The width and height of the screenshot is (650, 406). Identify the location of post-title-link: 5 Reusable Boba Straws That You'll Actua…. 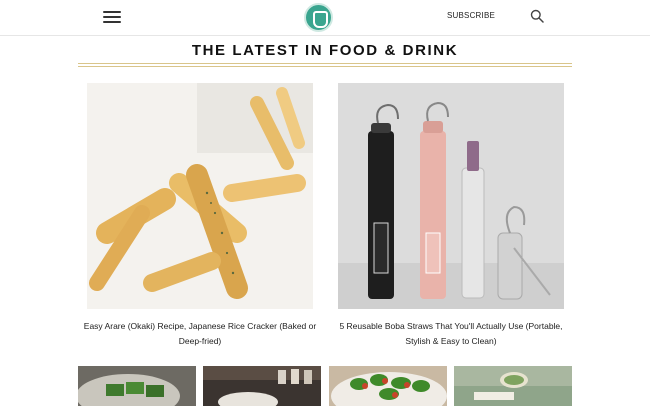
(451, 334).